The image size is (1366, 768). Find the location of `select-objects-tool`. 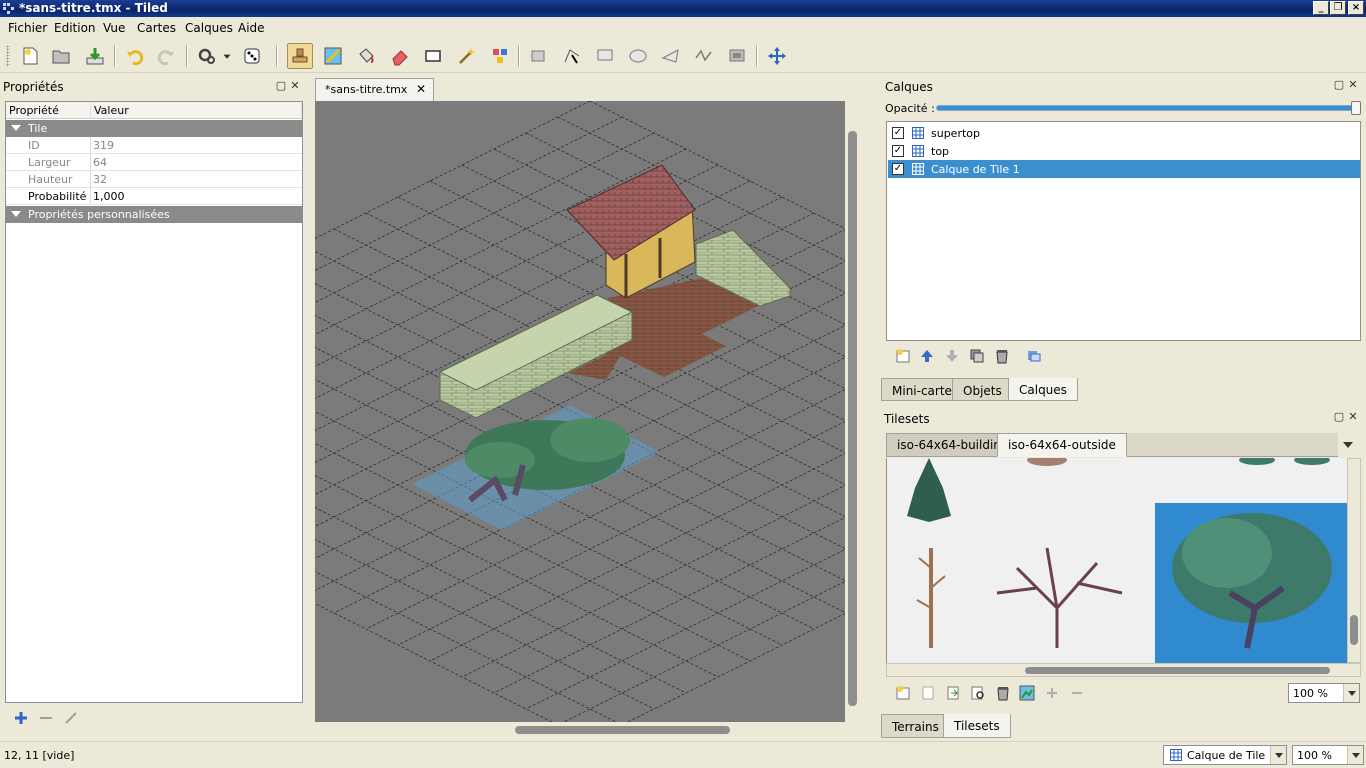

select-objects-tool is located at coordinates (539, 56).